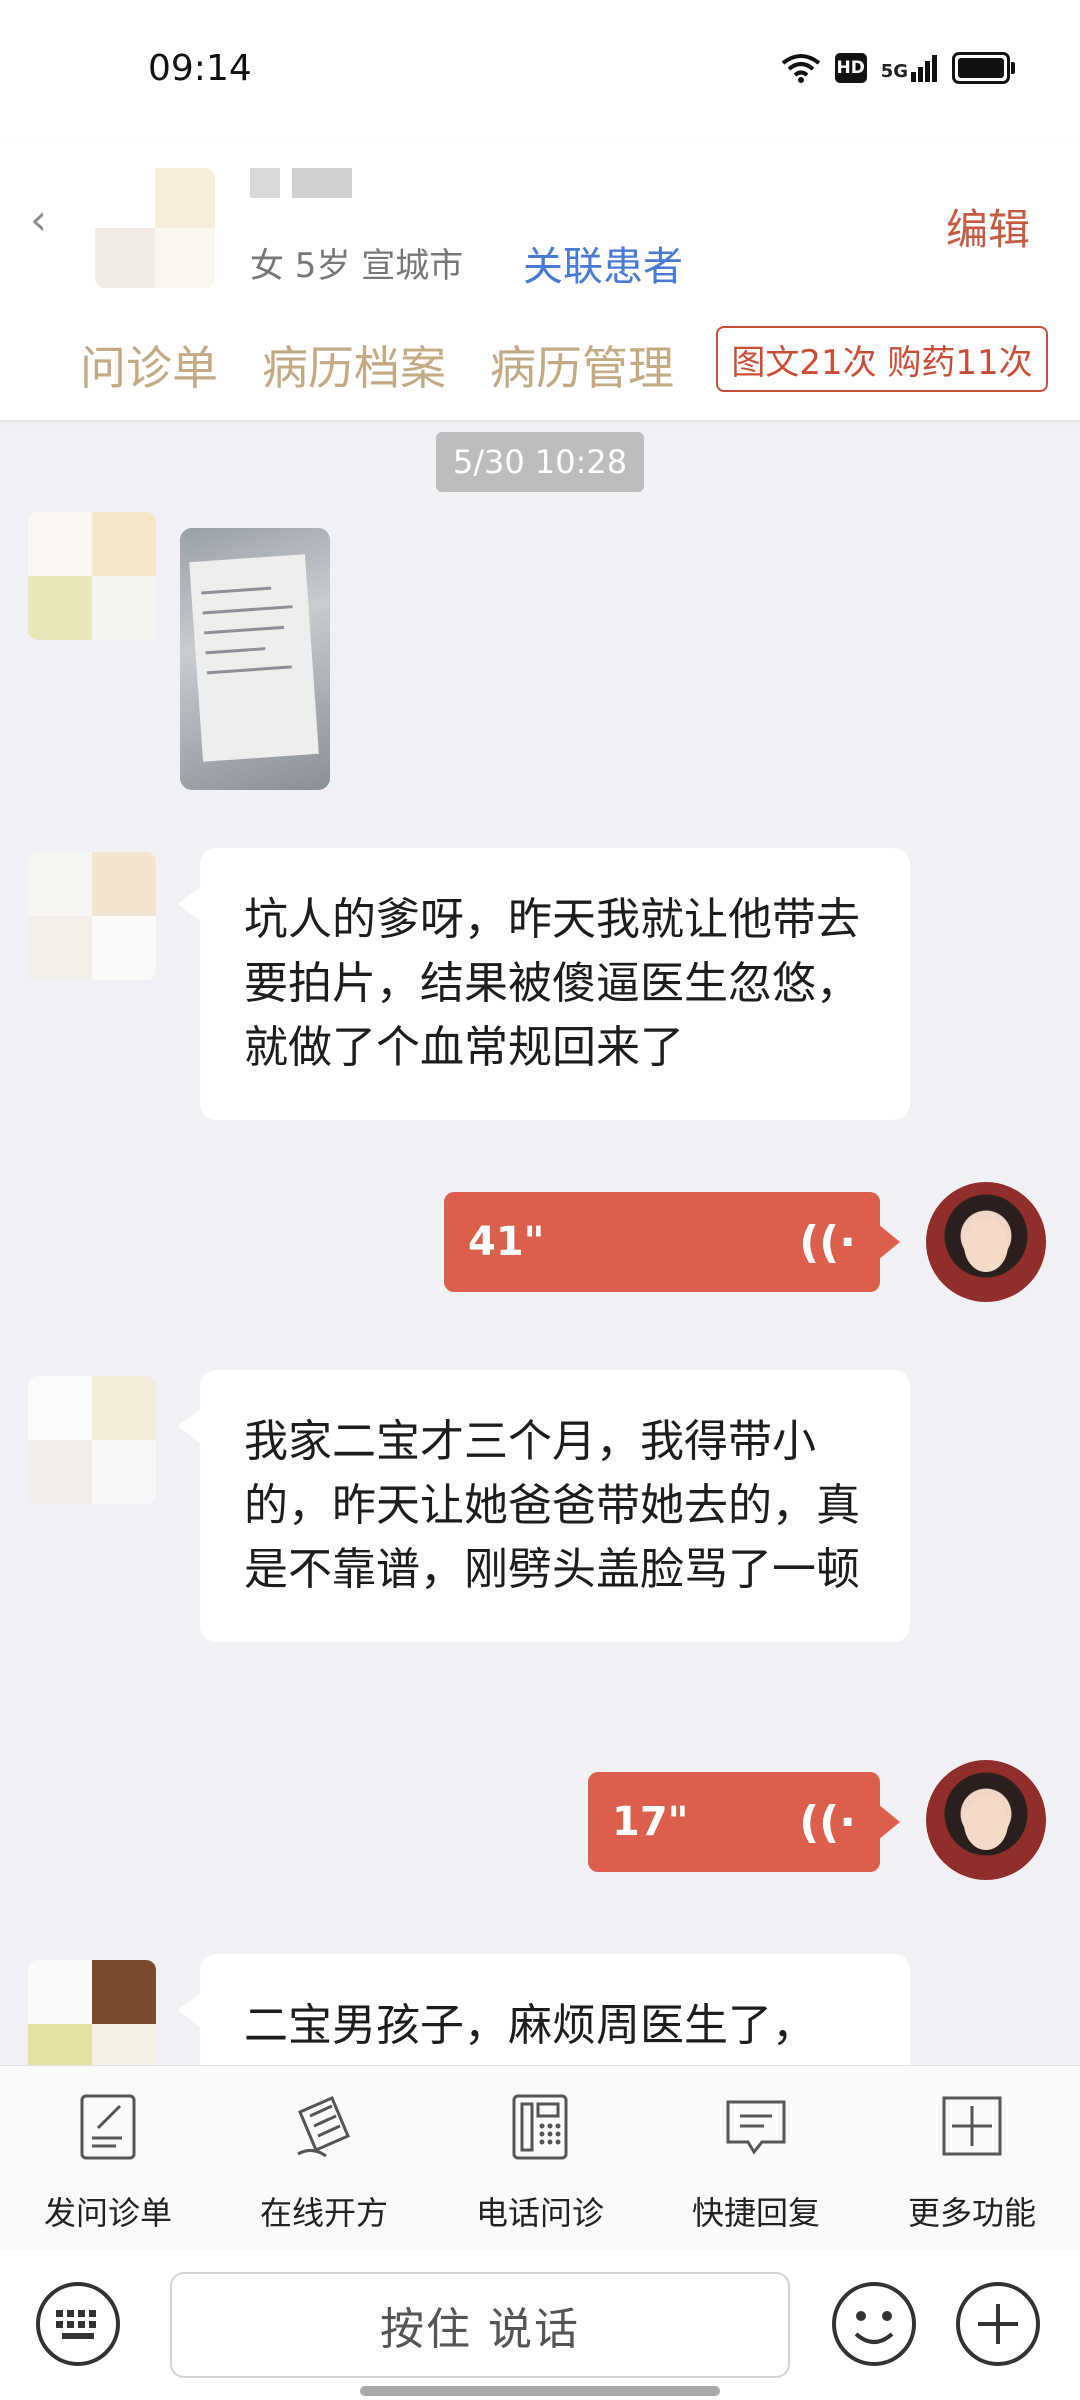 The width and height of the screenshot is (1080, 2400). Describe the element at coordinates (480, 2325) in the screenshot. I see `hold-to-talk-button: 按住 说话` at that location.